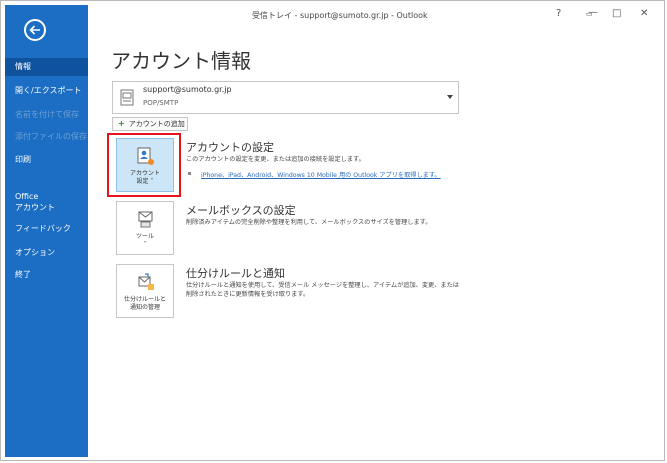 This screenshot has width=667, height=463. Describe the element at coordinates (46, 252) in the screenshot. I see `sidebar-item-options: オプション` at that location.